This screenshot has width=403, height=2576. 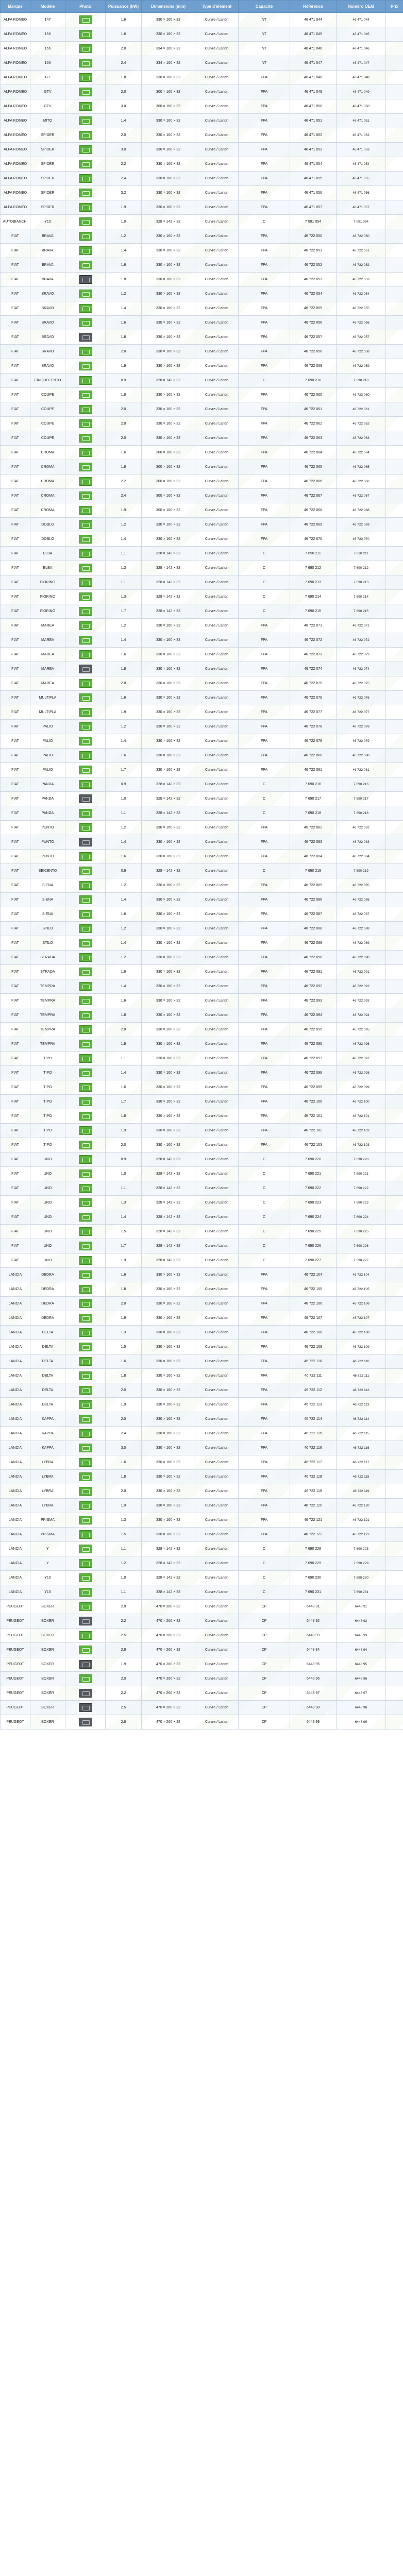 What do you see at coordinates (361, 1029) in the screenshot?
I see `oem-number-cell: 46 722 095` at bounding box center [361, 1029].